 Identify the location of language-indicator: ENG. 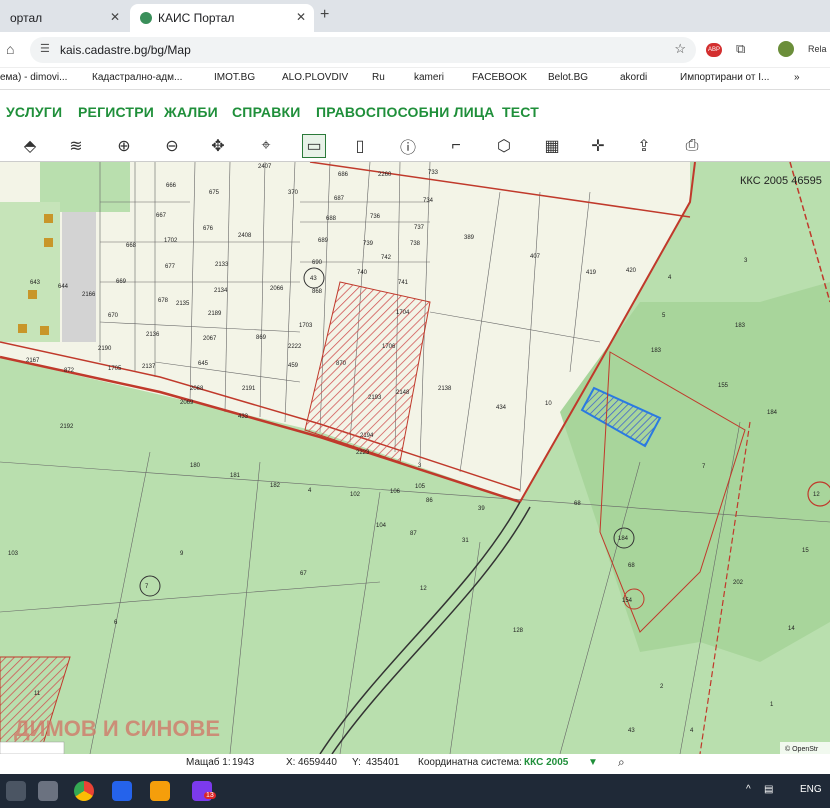
(811, 789).